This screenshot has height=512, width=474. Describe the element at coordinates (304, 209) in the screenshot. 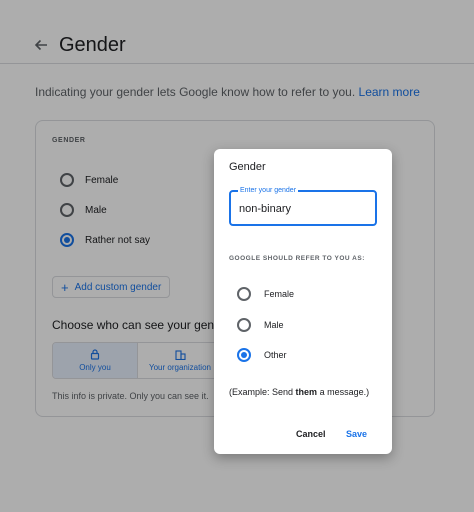

I see `custom-gender-input` at that location.